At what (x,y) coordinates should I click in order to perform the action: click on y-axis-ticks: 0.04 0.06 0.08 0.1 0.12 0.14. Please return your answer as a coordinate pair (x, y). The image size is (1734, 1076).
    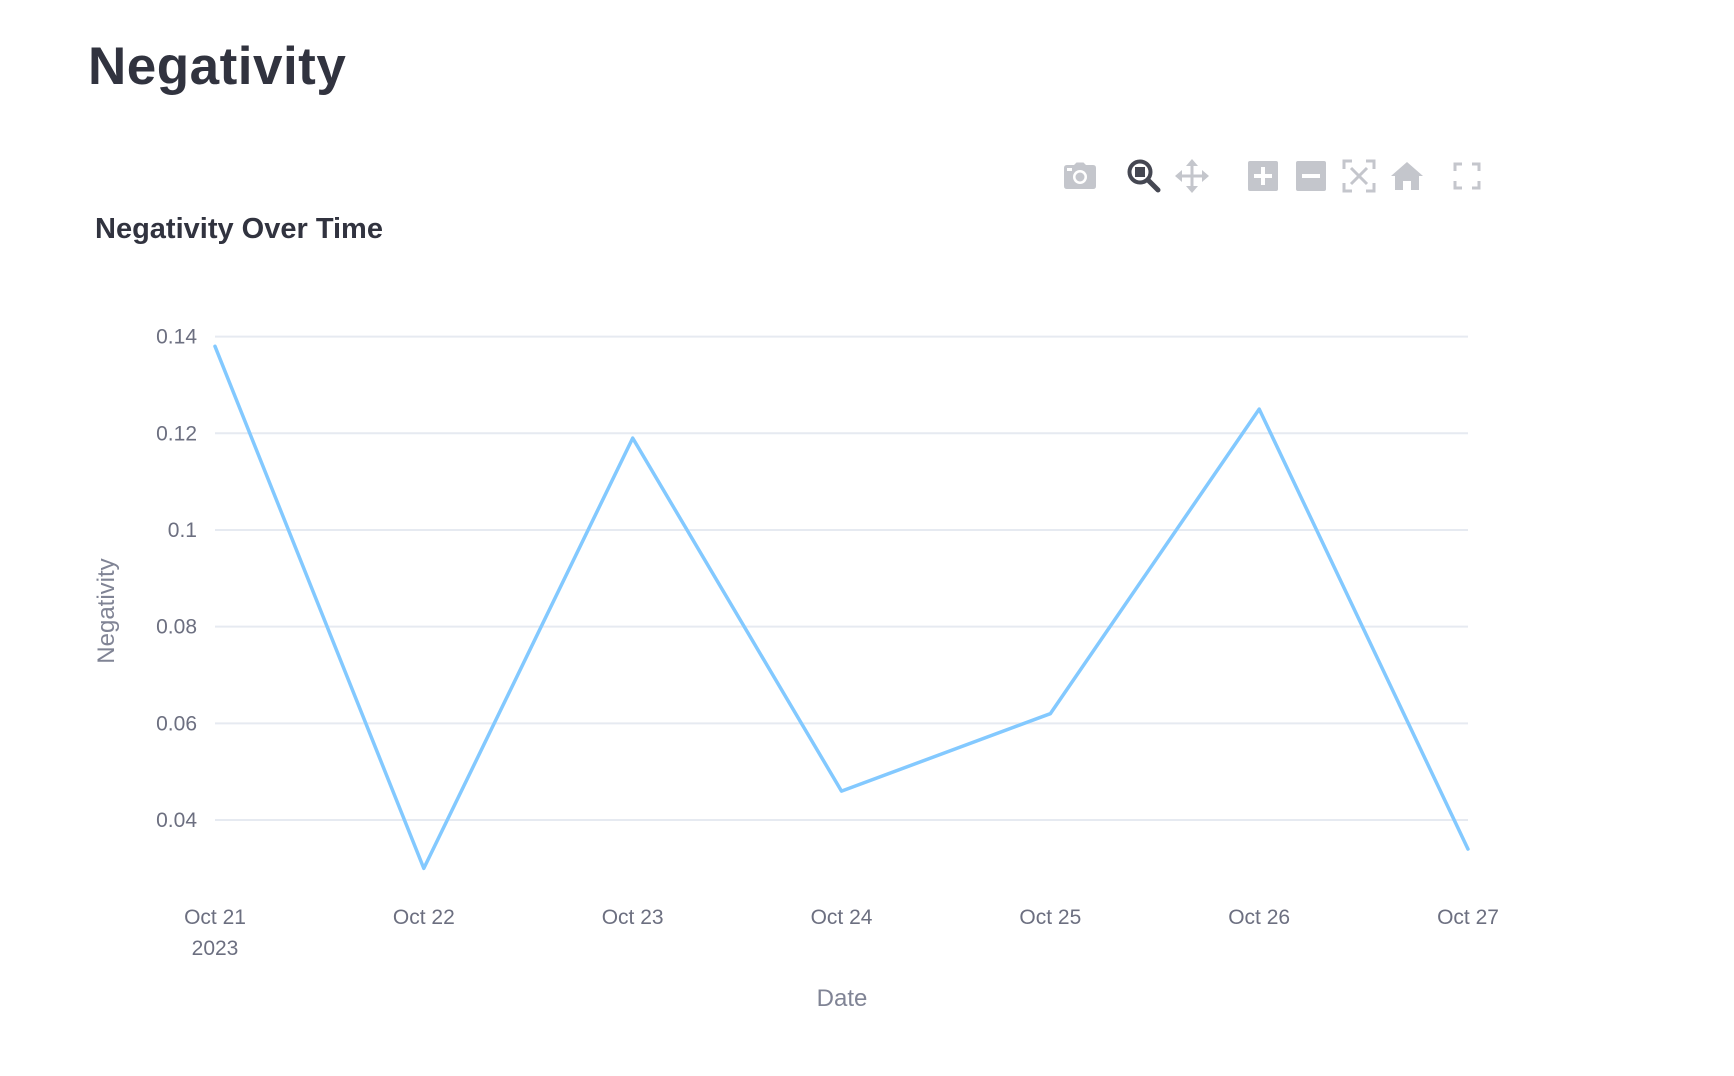
    Looking at the image, I should click on (176, 579).